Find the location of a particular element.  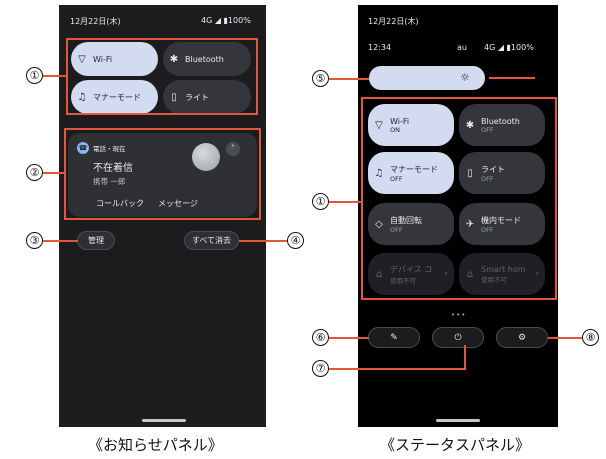

caption-notification-panel: 《お知らせパネル》 is located at coordinates (155, 445).